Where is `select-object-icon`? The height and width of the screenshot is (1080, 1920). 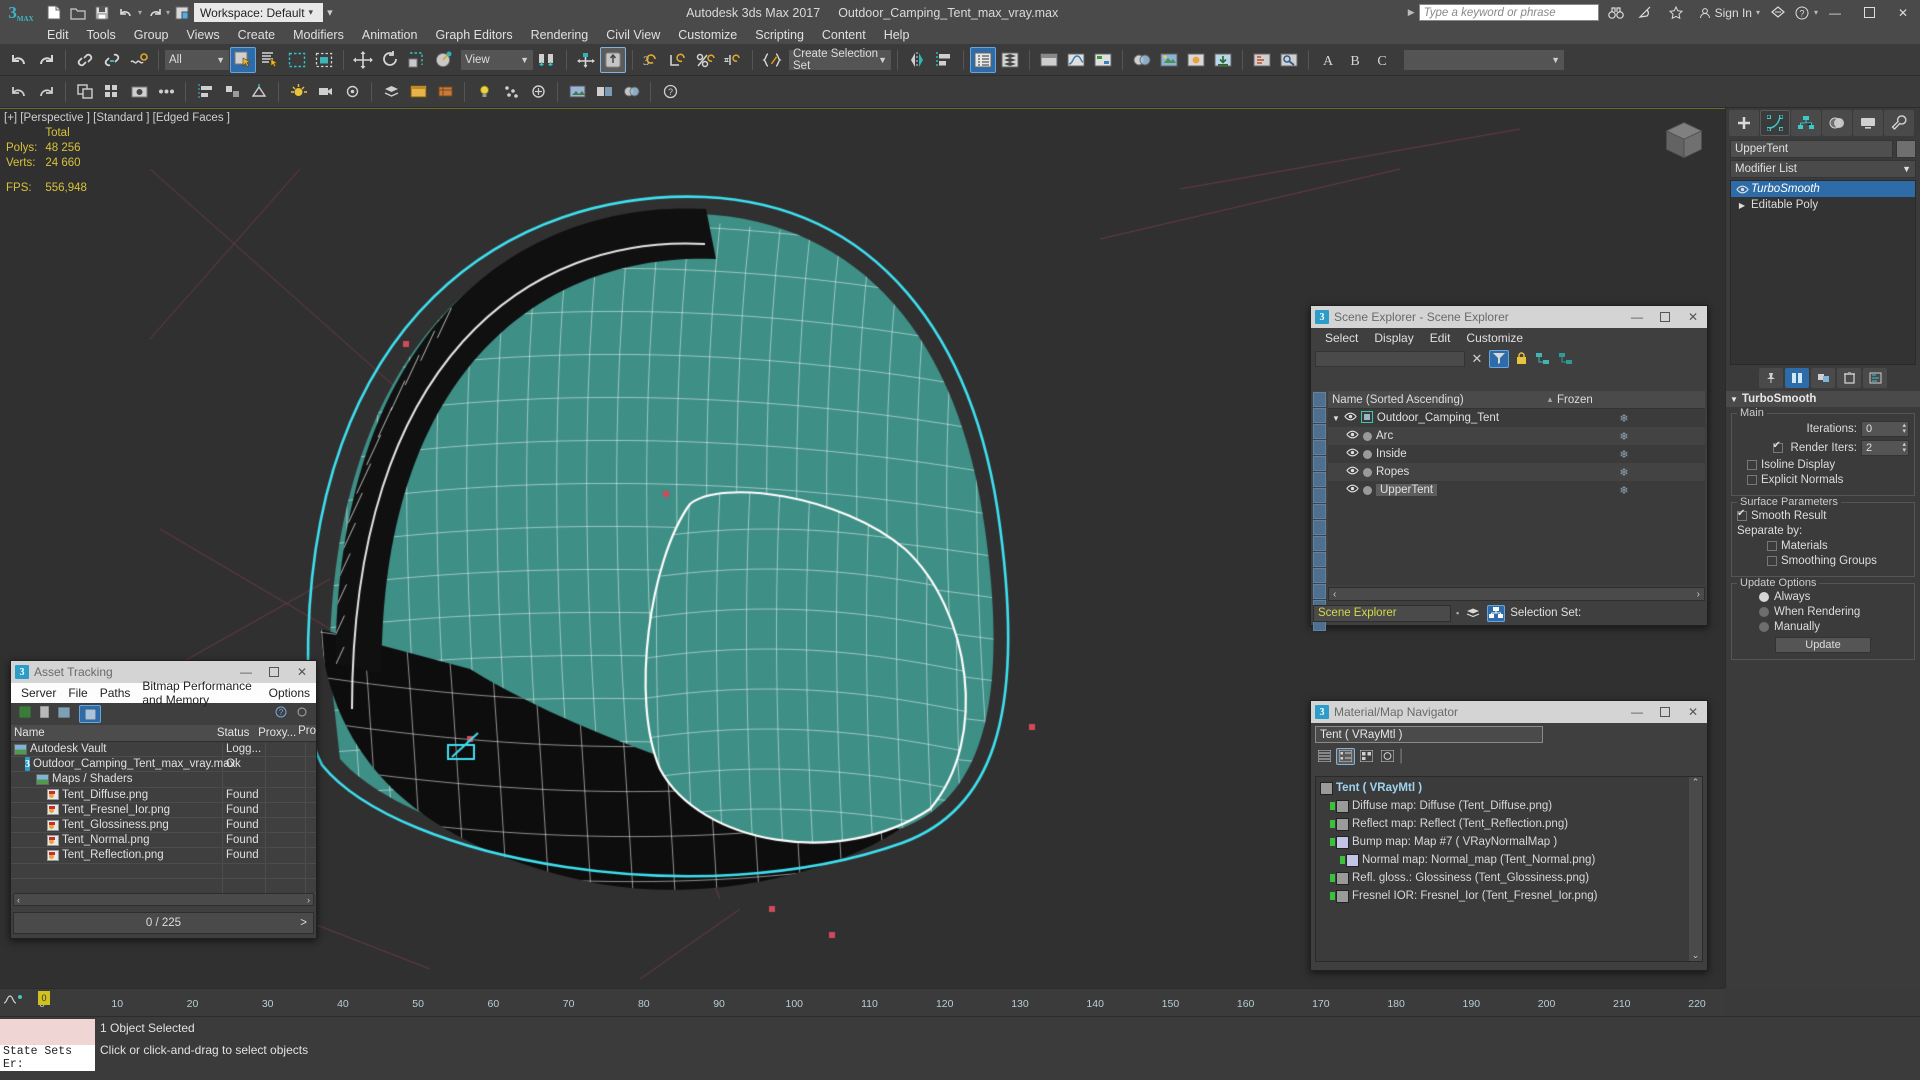
select-object-icon is located at coordinates (243, 59).